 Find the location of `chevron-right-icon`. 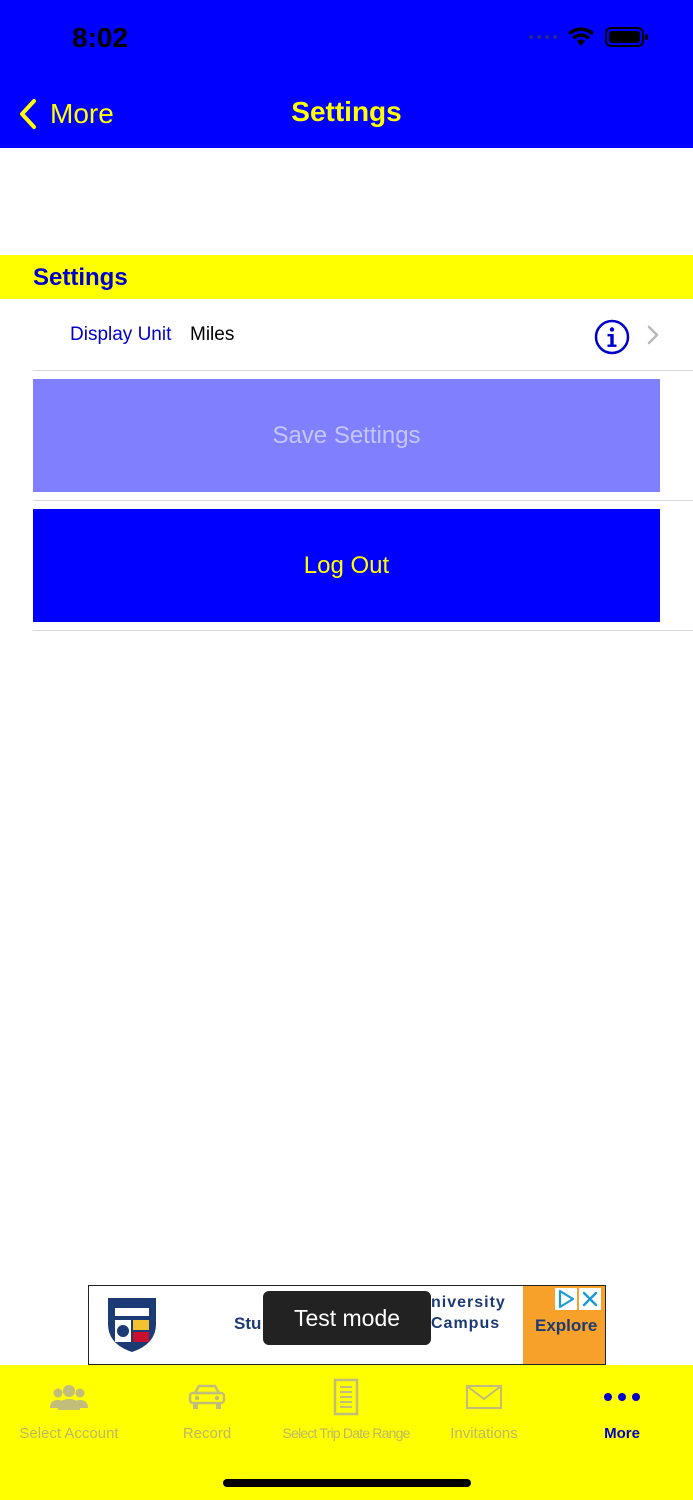

chevron-right-icon is located at coordinates (653, 335).